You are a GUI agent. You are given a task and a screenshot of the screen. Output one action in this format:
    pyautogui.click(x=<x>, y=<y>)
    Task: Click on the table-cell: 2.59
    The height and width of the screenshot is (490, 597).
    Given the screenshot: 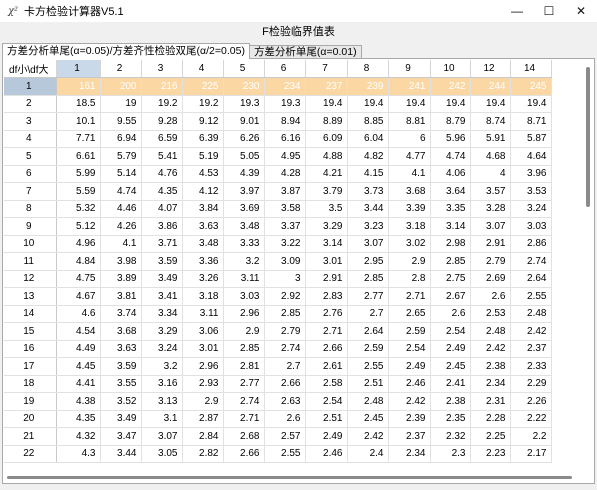 What is the action you would take?
    pyautogui.click(x=409, y=331)
    